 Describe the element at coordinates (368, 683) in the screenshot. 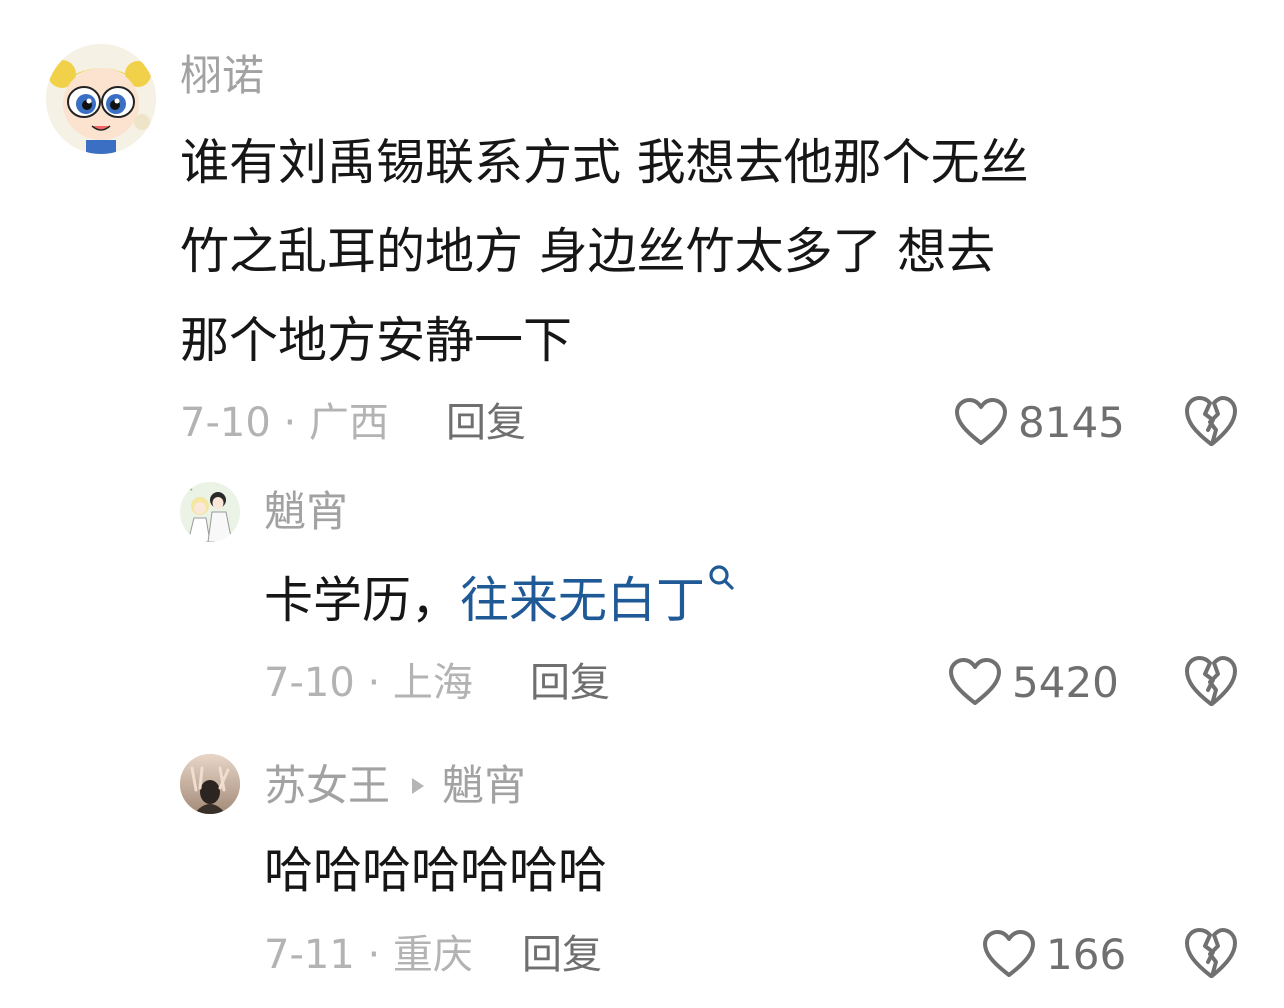

I see `comment-date-location: 7-10 · 上海` at that location.